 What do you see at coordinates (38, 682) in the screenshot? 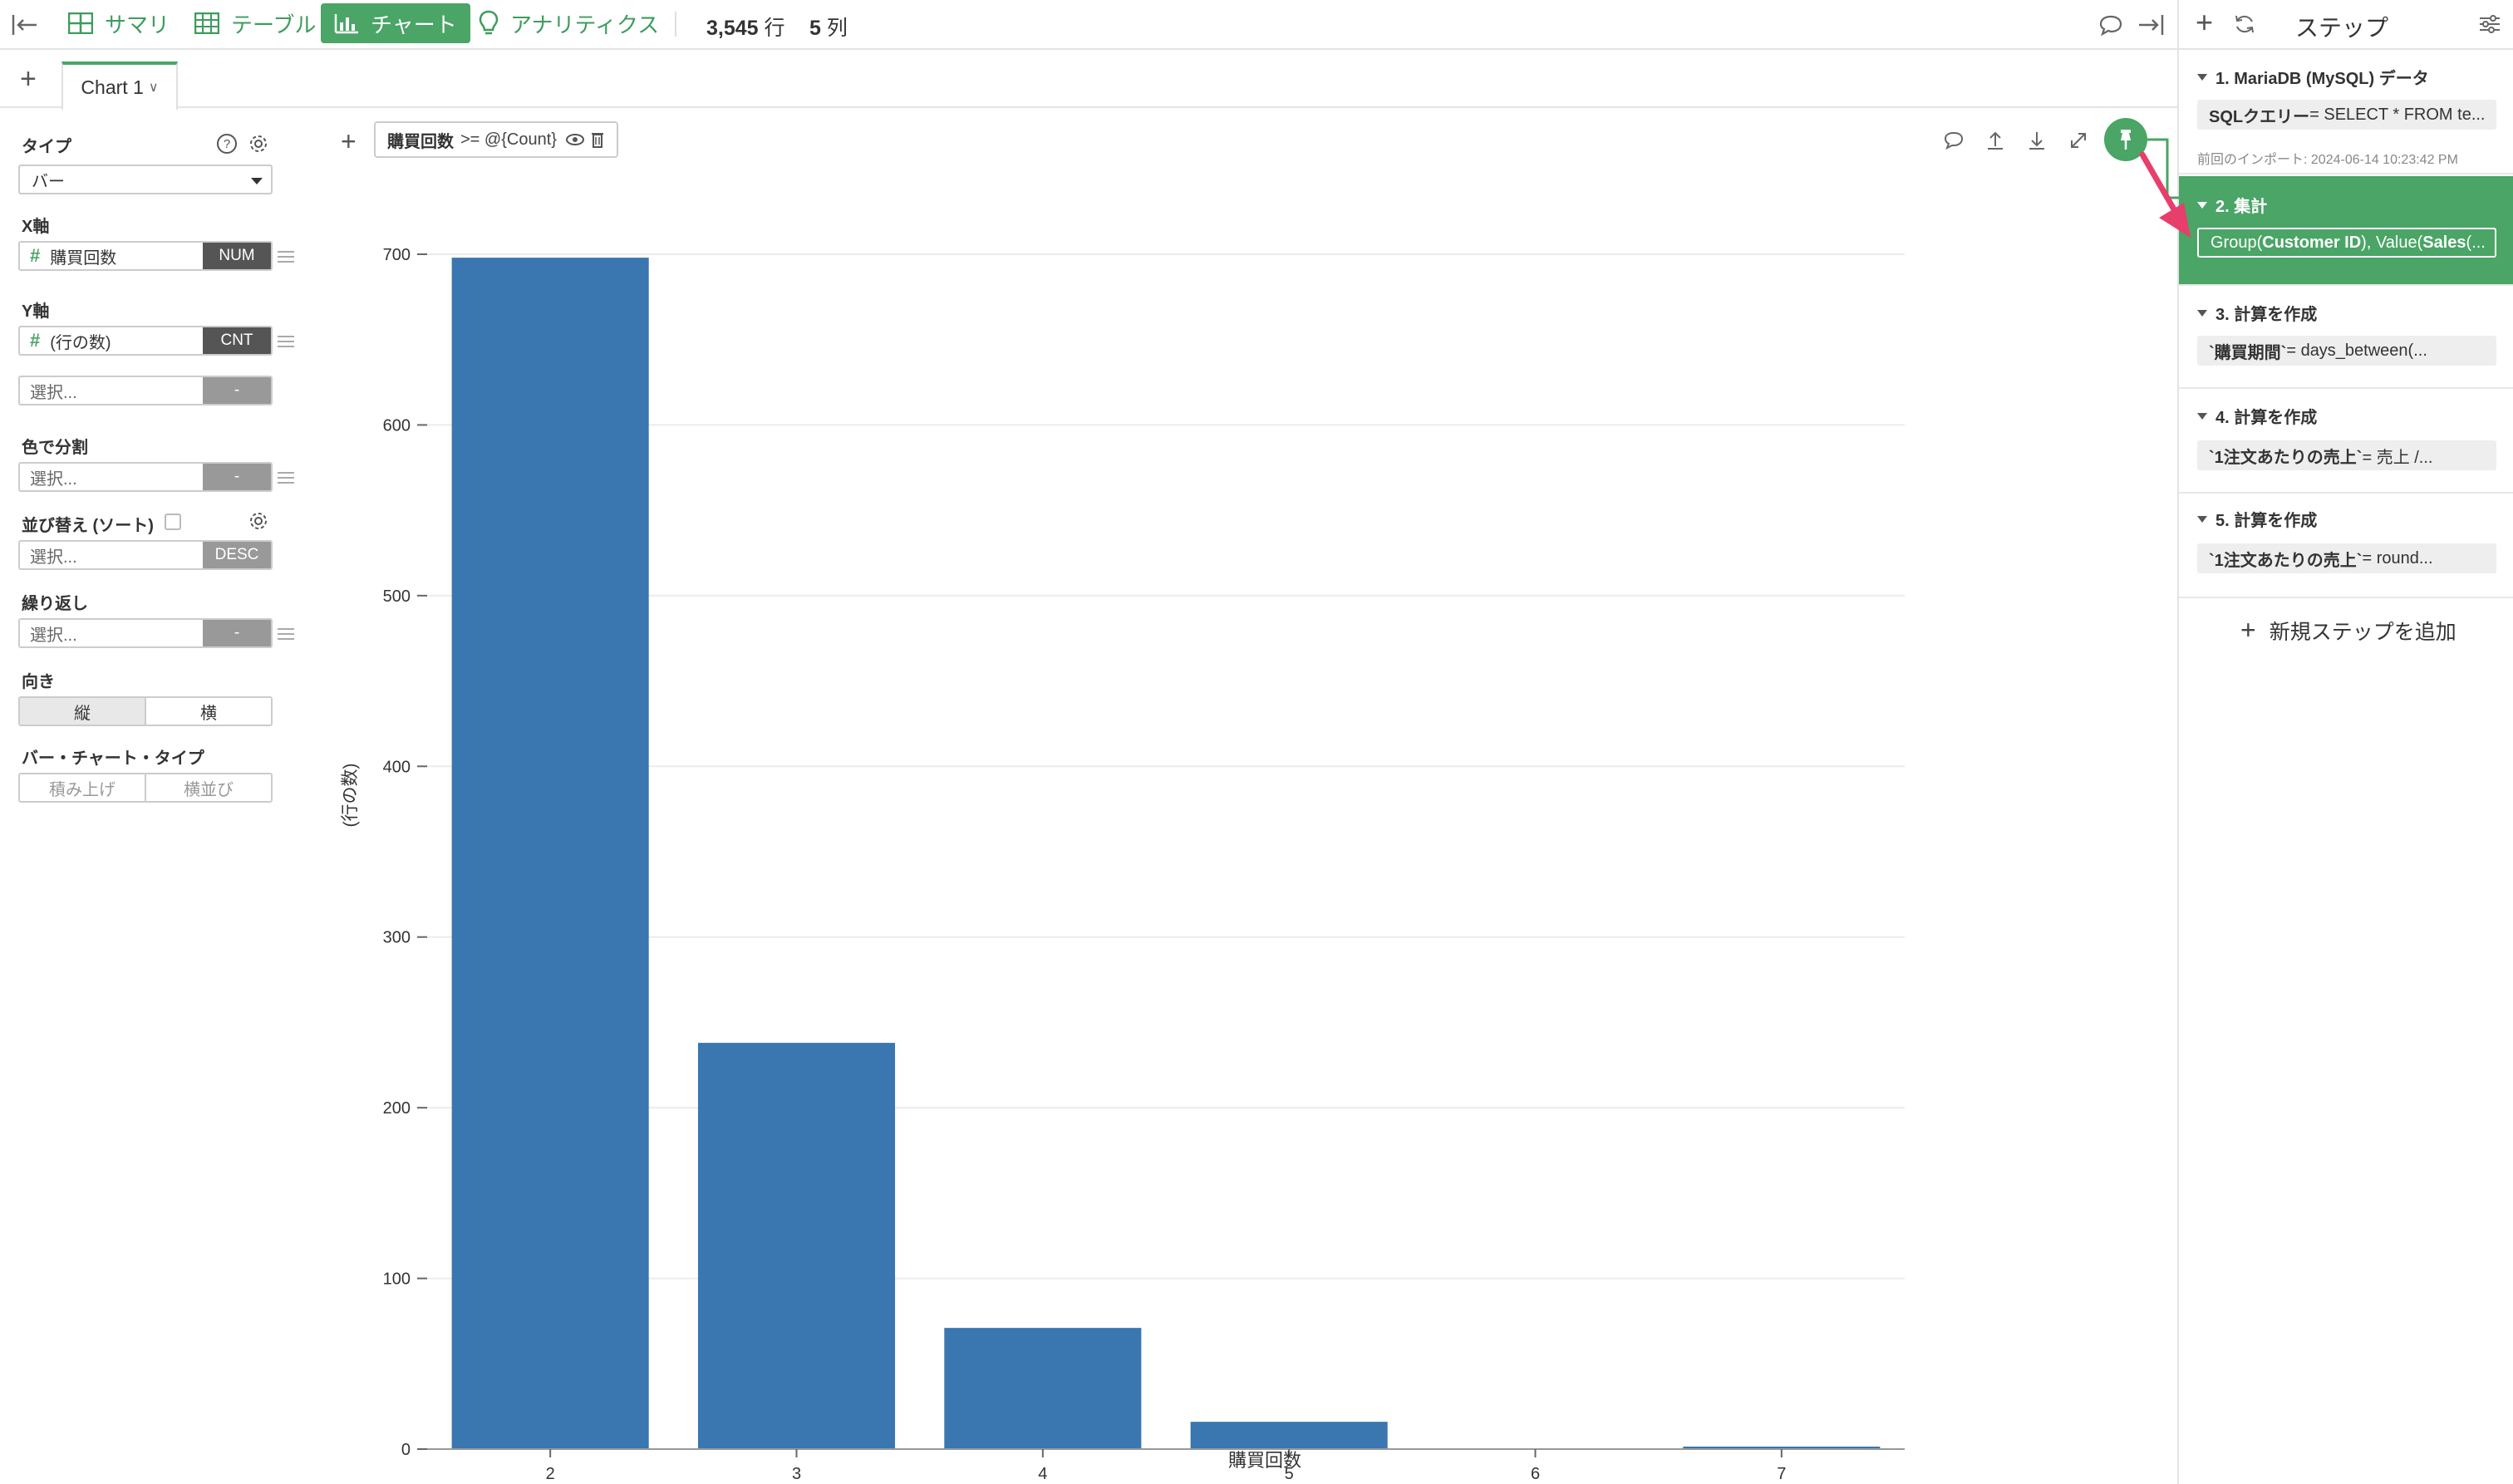
I see `orientation-label: 向き` at bounding box center [38, 682].